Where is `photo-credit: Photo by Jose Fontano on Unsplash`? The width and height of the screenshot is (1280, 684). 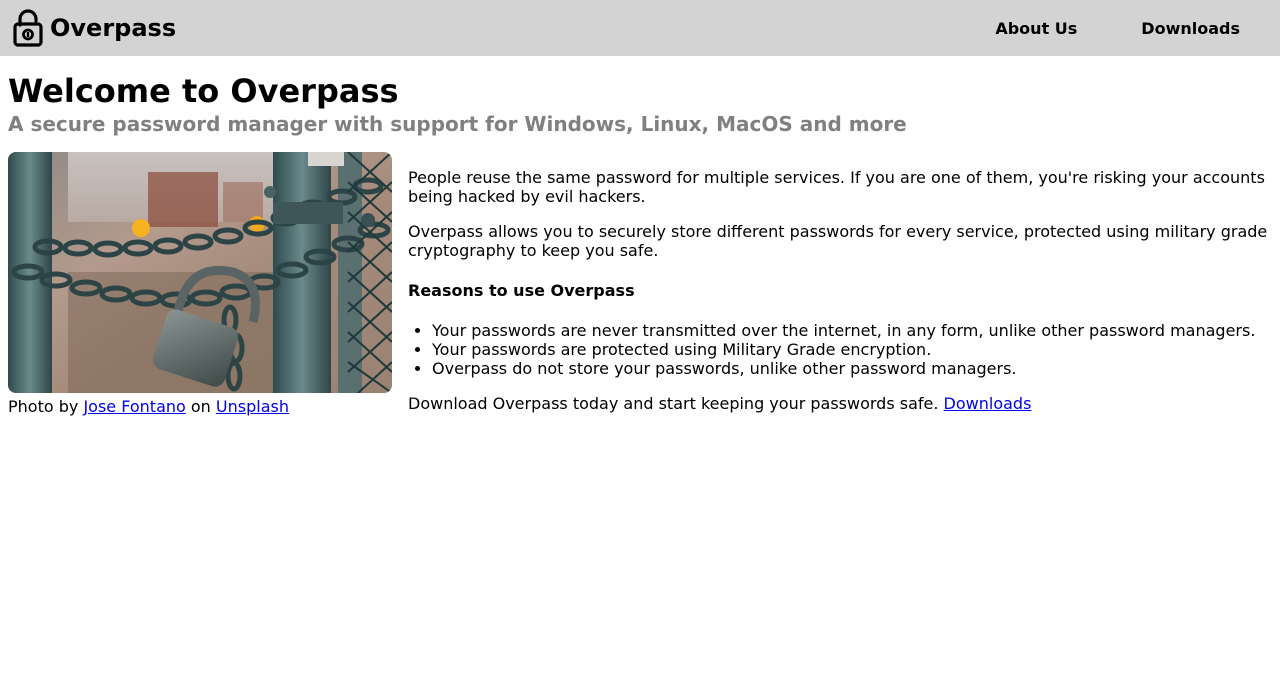
photo-credit: Photo by Jose Fontano on Unsplash is located at coordinates (200, 407).